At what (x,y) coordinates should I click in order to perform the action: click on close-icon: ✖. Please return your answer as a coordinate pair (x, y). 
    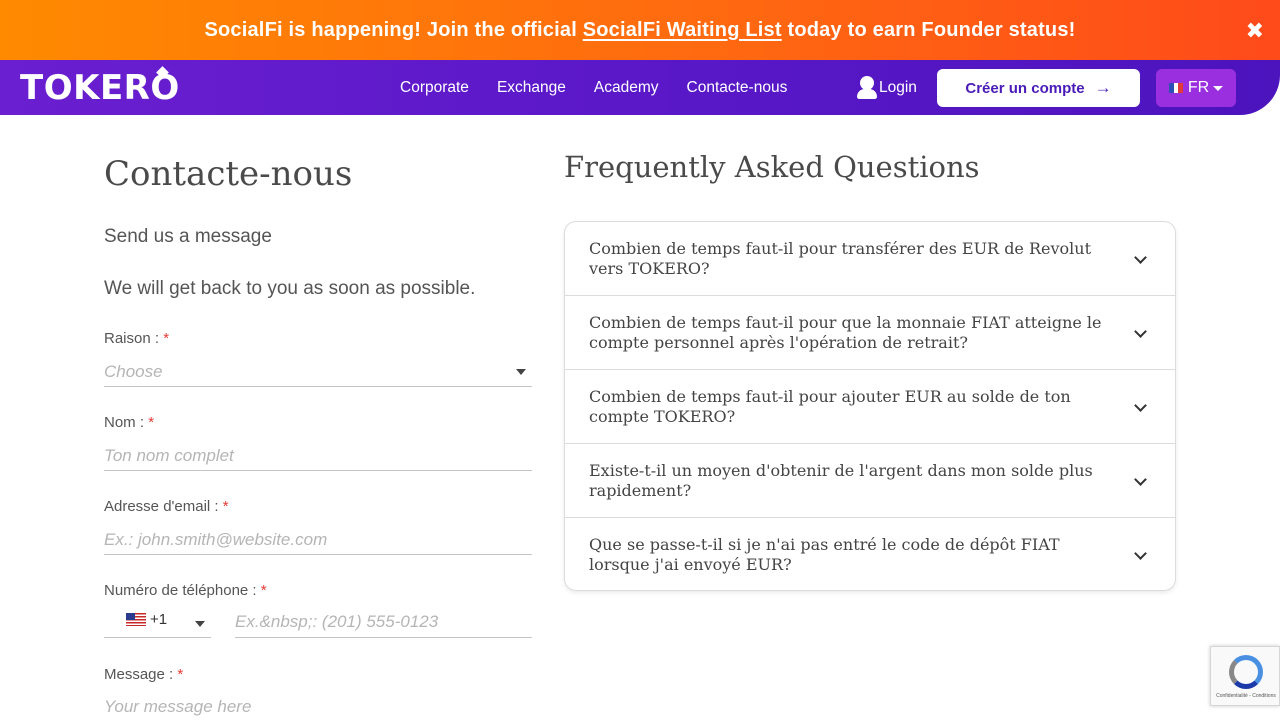
    Looking at the image, I should click on (1255, 31).